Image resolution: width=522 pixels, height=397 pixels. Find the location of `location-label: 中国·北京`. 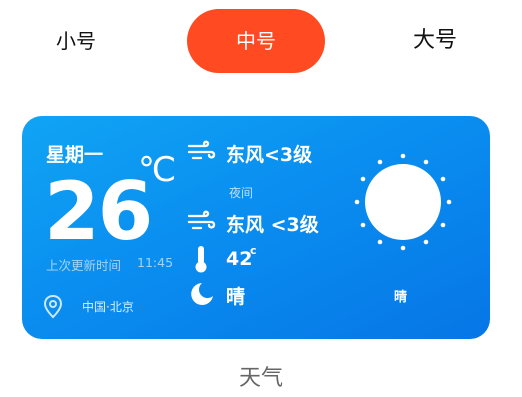

location-label: 中国·北京 is located at coordinates (108, 307).